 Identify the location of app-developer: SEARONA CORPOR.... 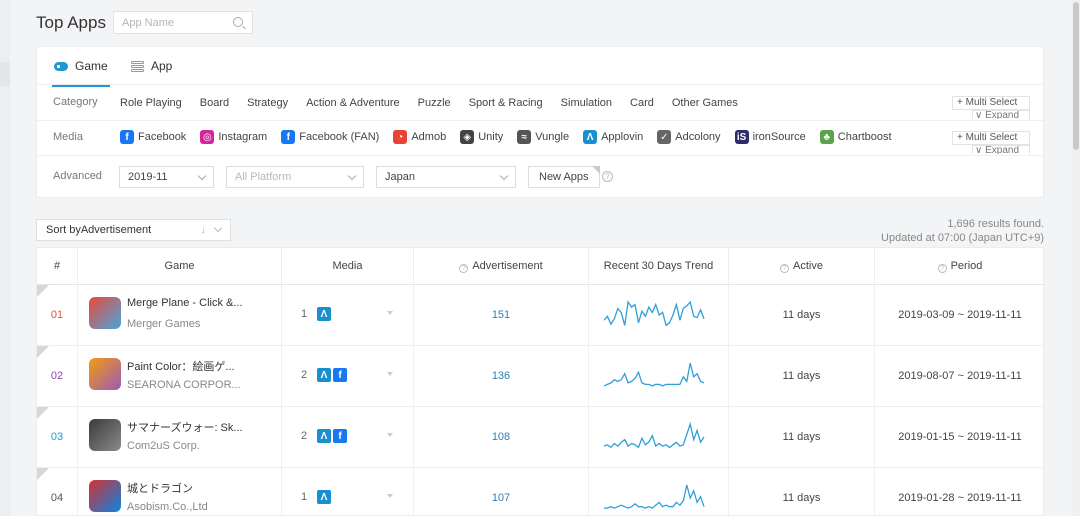
(184, 385).